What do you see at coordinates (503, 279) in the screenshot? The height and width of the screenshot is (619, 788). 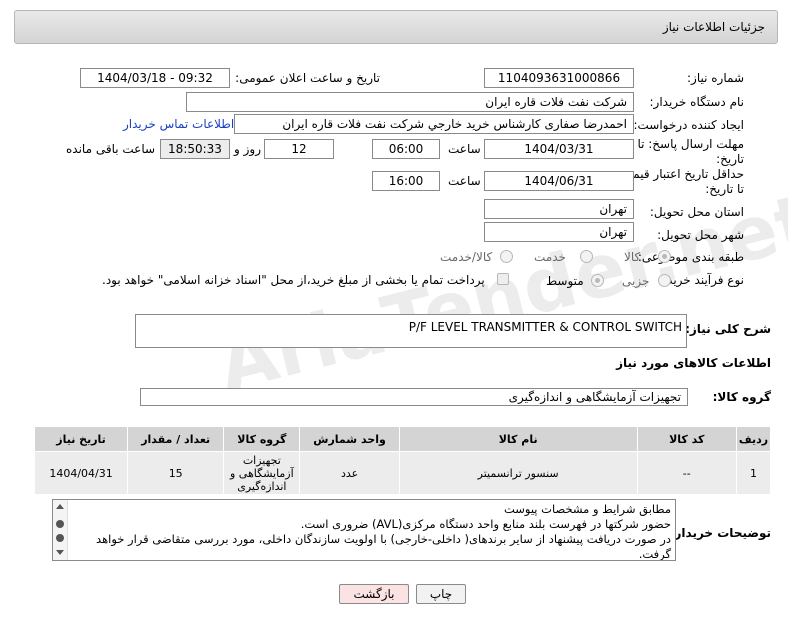 I see `treasury-checkbox` at bounding box center [503, 279].